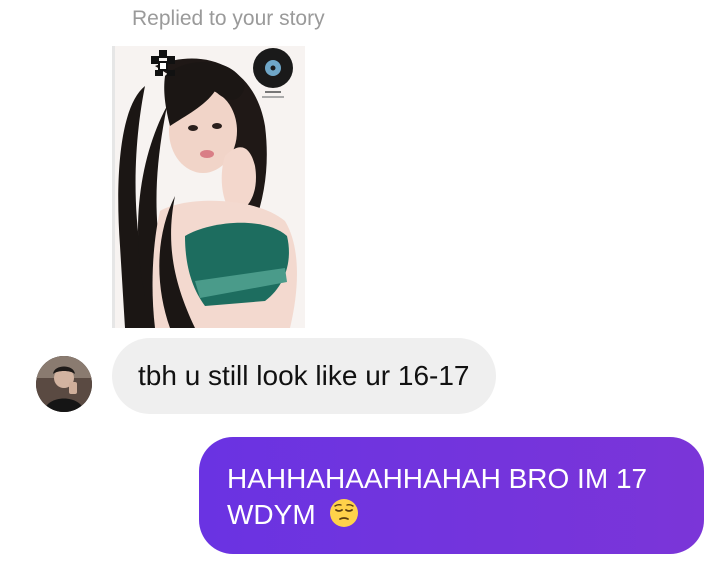 The height and width of the screenshot is (573, 719). I want to click on incoming-message-bubble: tbh u still look like ur 16-17, so click(304, 376).